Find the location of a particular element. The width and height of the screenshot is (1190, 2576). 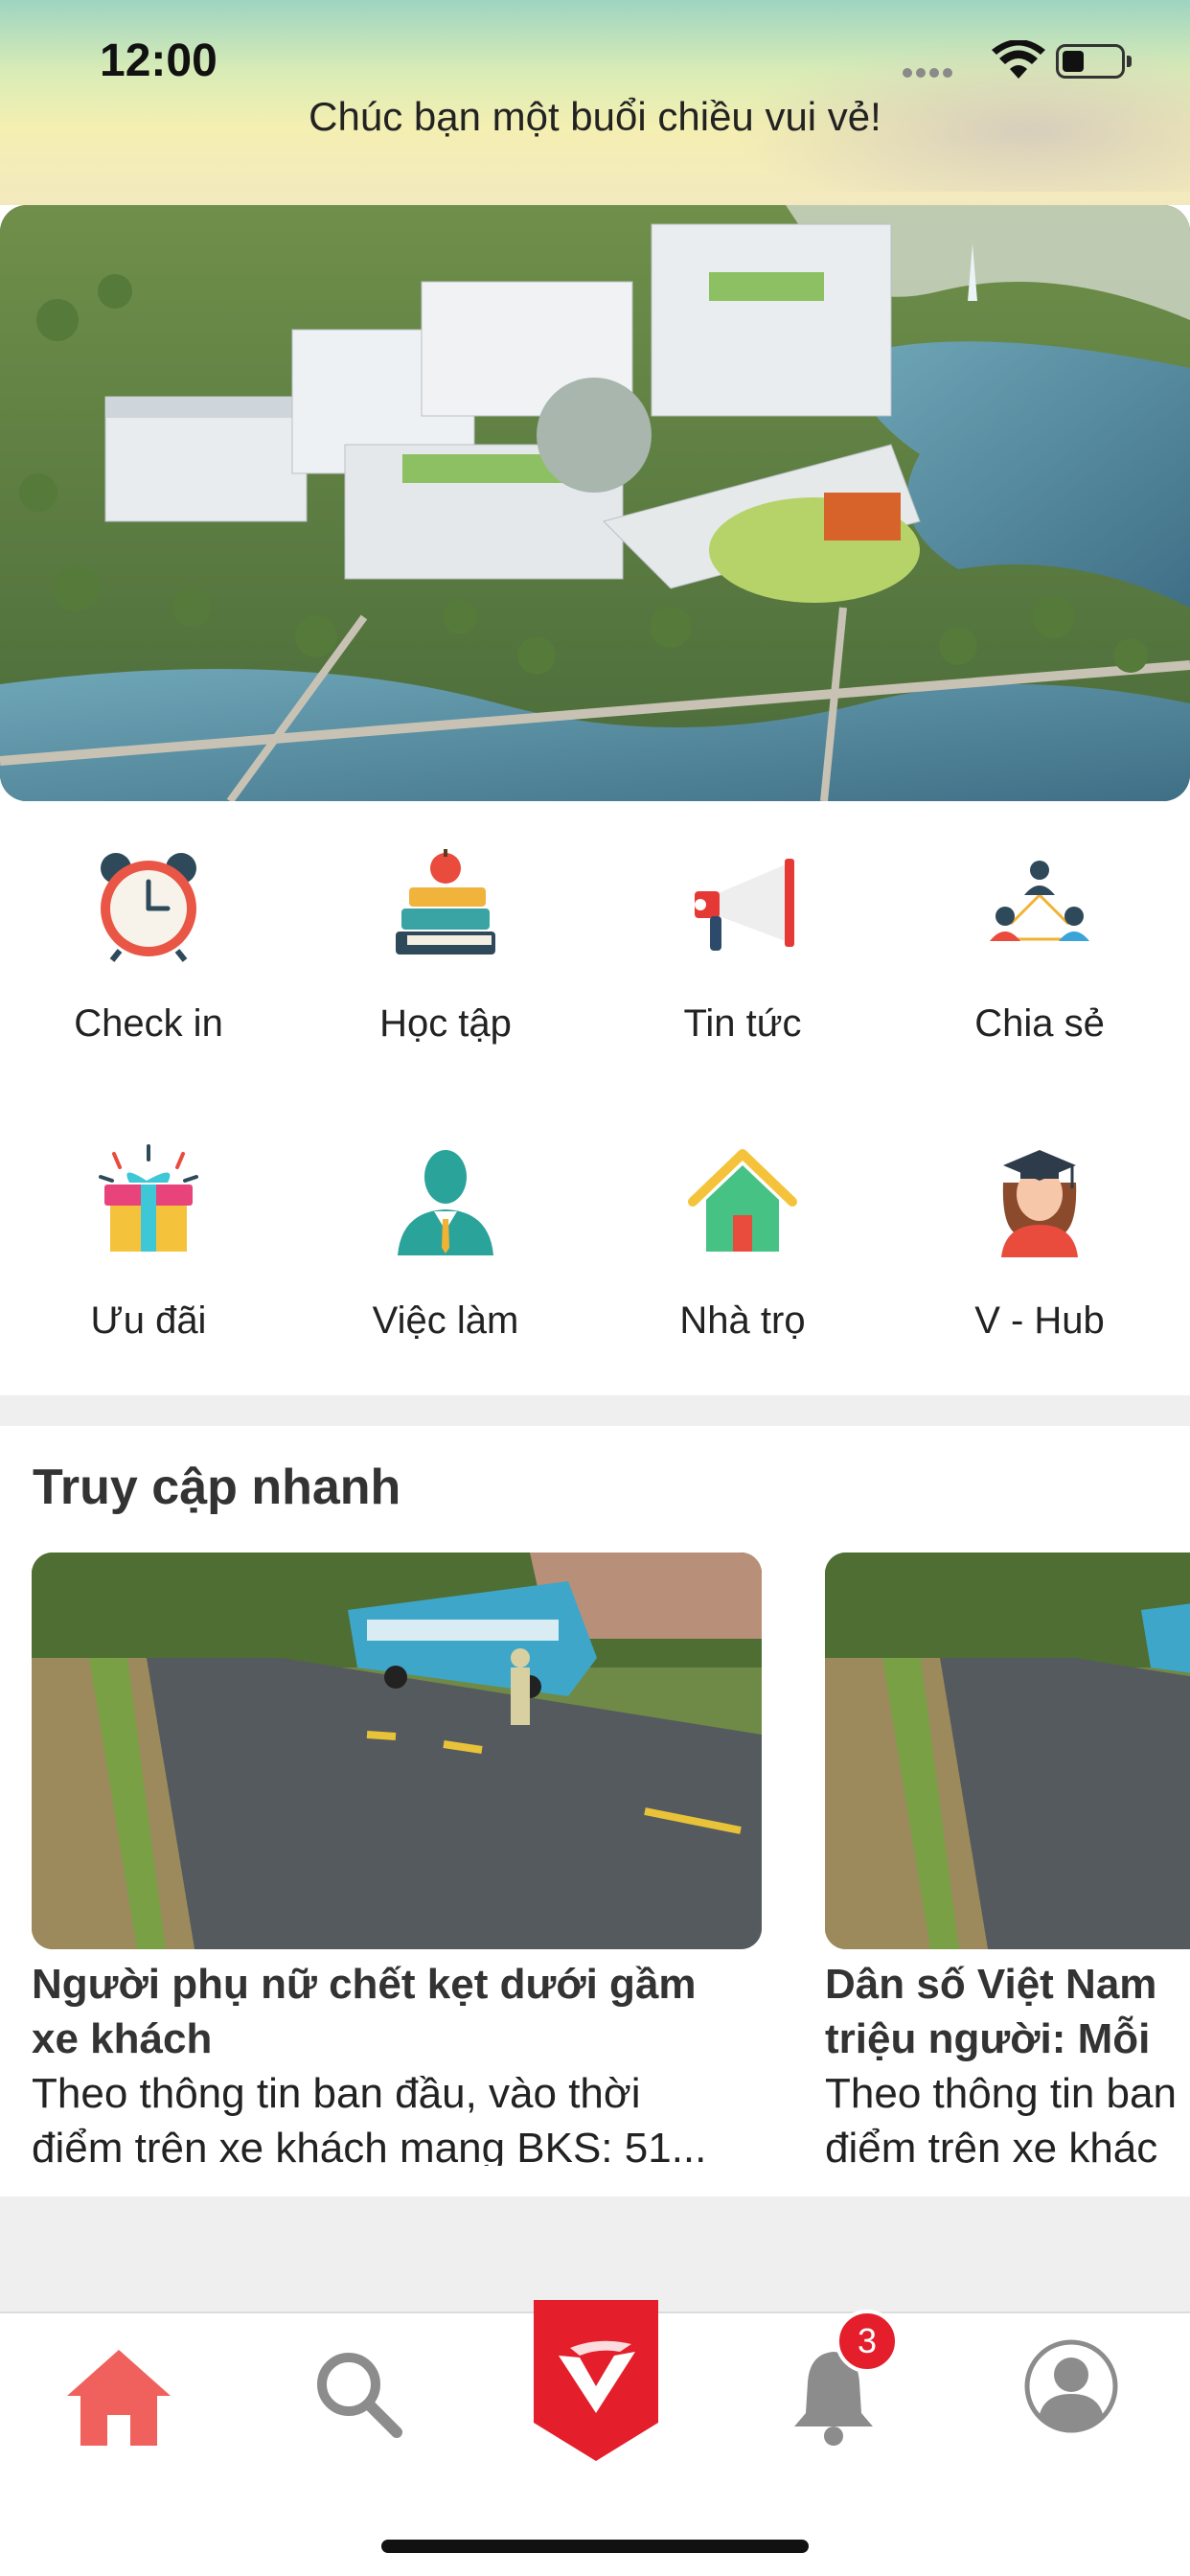

notification-badge: 3 is located at coordinates (867, 2341).